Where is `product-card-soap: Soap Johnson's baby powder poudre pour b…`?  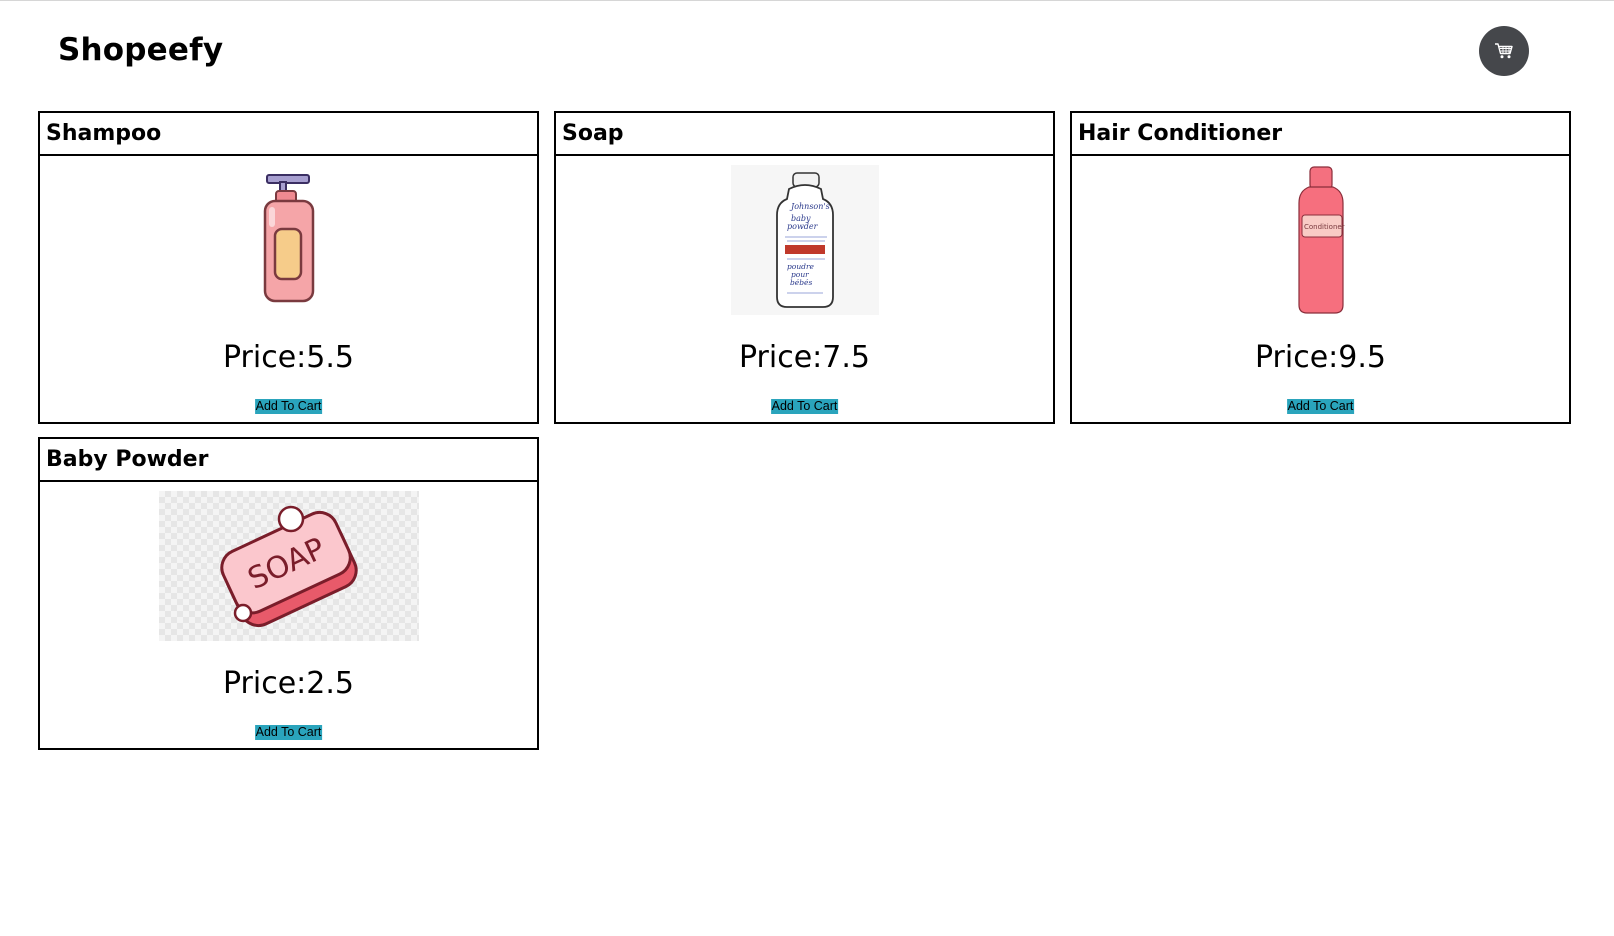 product-card-soap: Soap Johnson's baby powder poudre pour b… is located at coordinates (804, 267).